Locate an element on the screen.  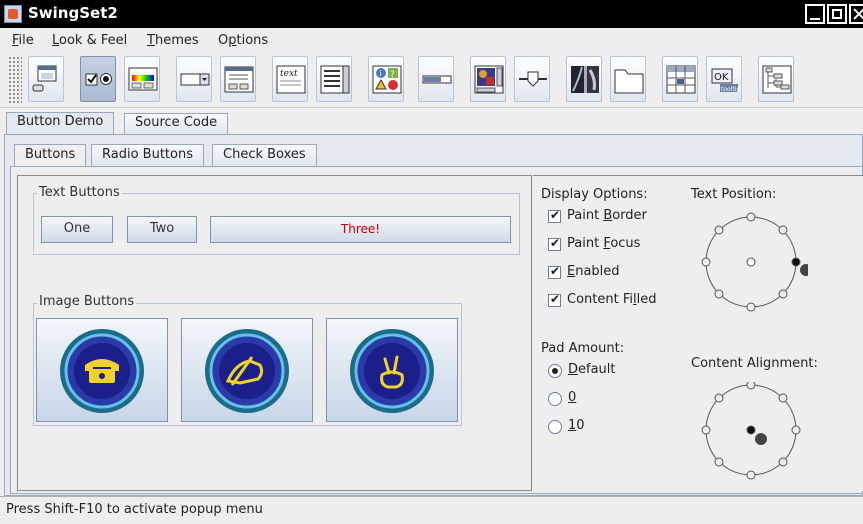
button-demo-icon is located at coordinates (98, 79).